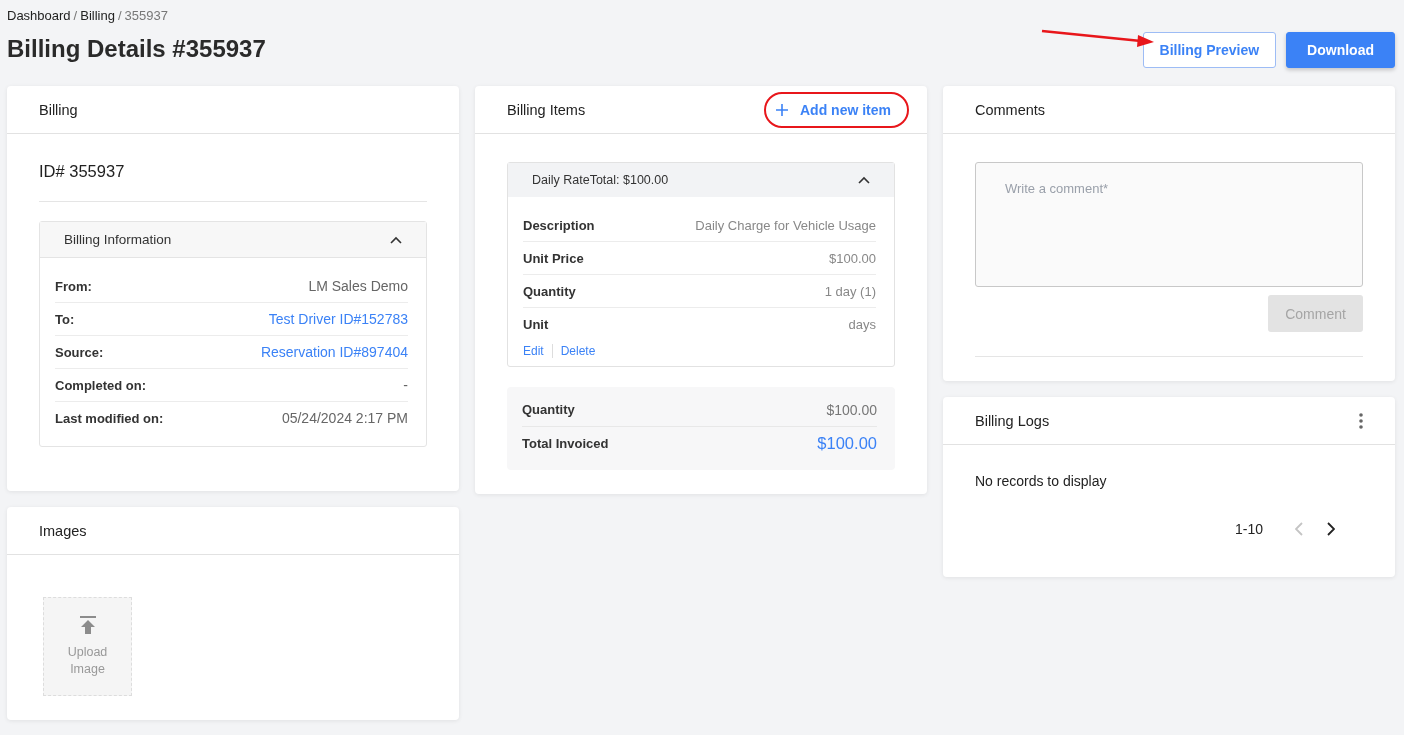 The height and width of the screenshot is (735, 1404). What do you see at coordinates (1361, 420) in the screenshot?
I see `more-options-icon` at bounding box center [1361, 420].